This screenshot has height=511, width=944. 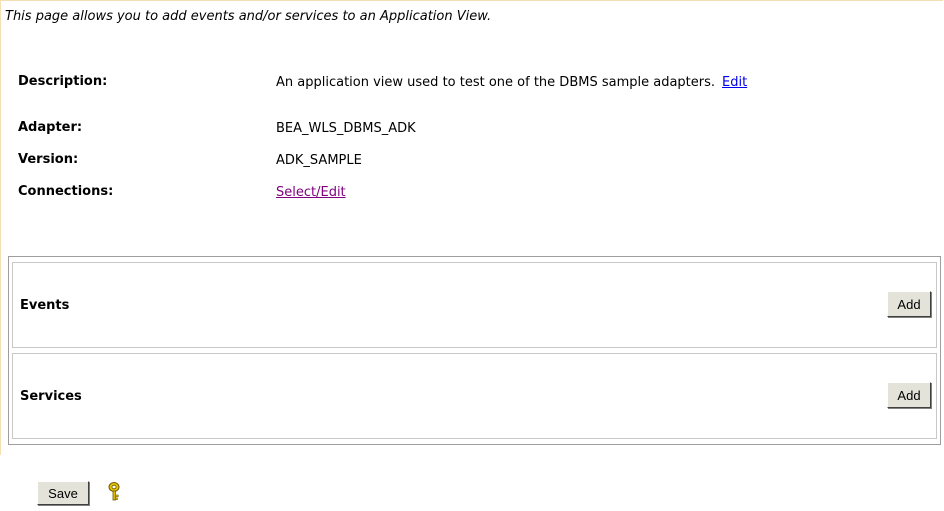 I want to click on connections-value: Select/Edit, so click(x=536, y=192).